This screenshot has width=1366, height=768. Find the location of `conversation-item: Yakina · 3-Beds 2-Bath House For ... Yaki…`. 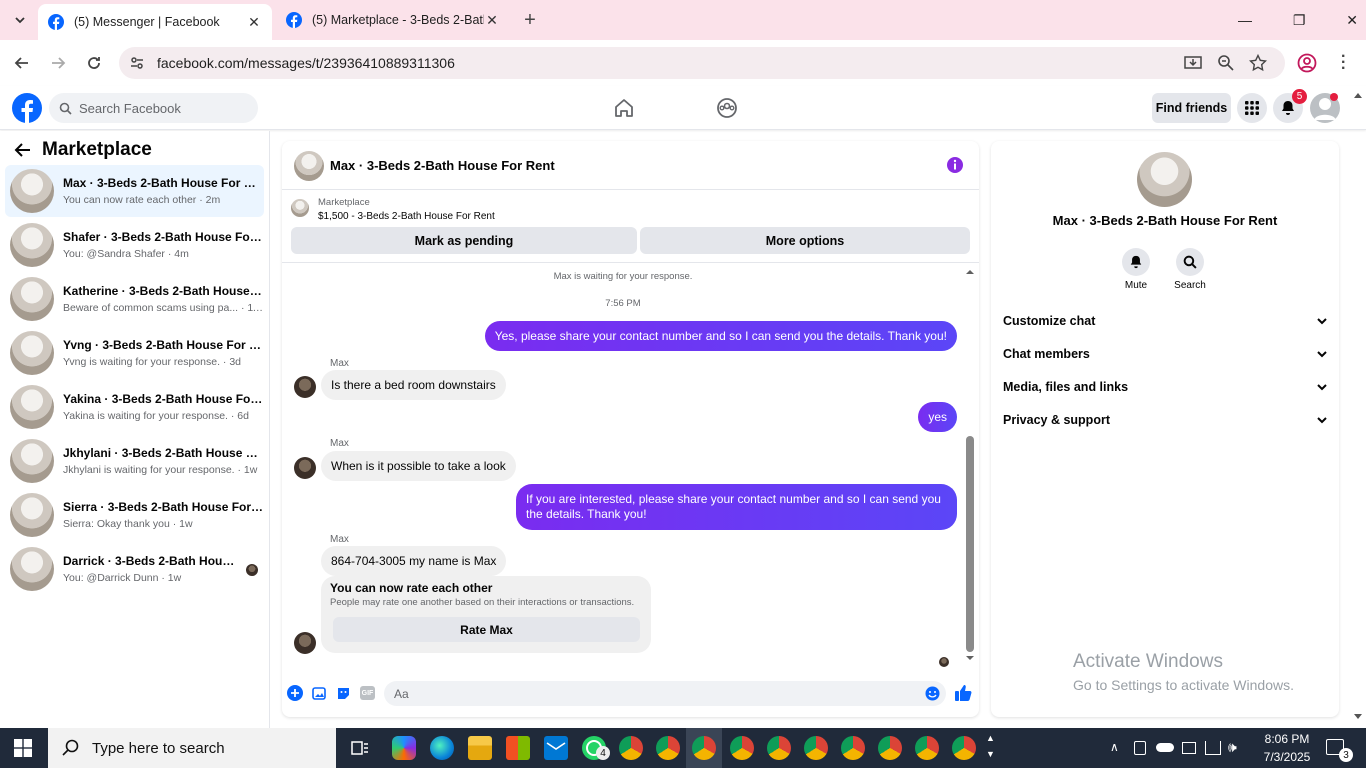

conversation-item: Yakina · 3-Beds 2-Bath House For ... Yaki… is located at coordinates (134, 407).